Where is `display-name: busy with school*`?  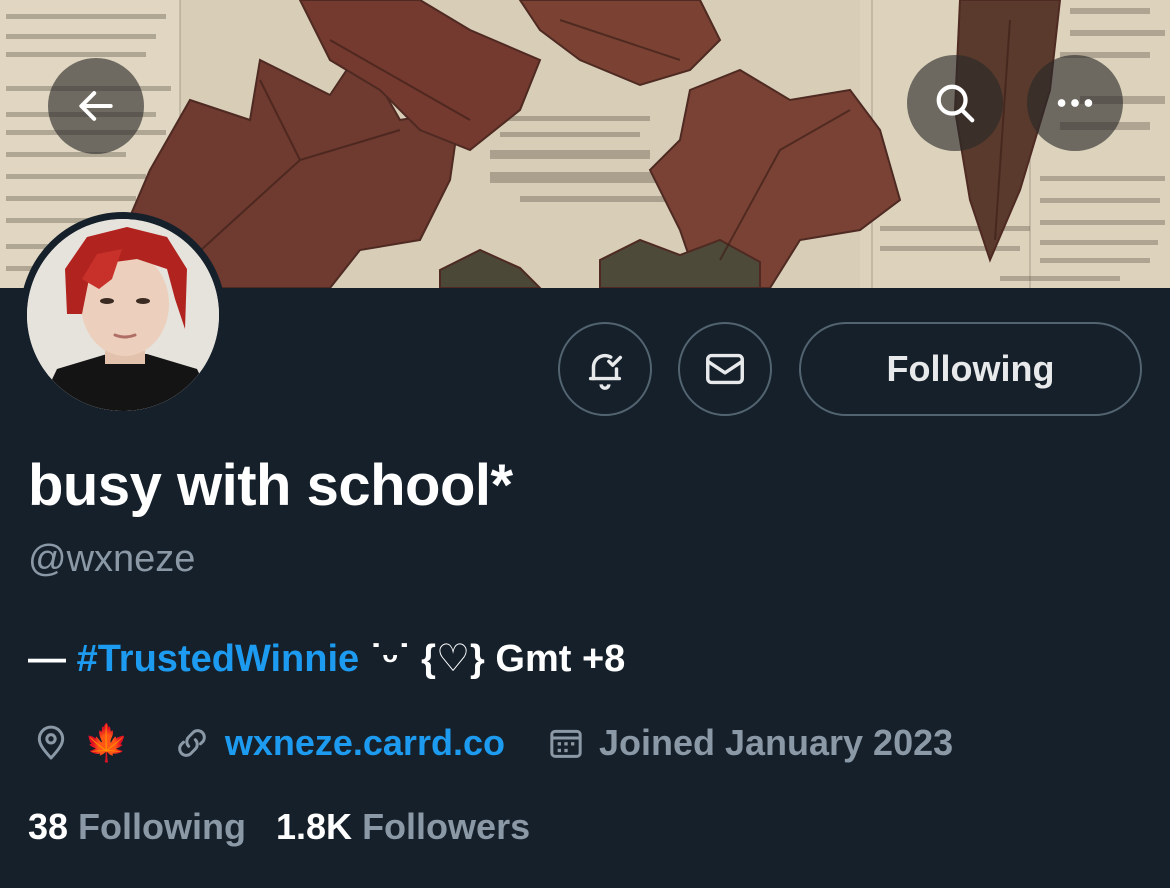 display-name: busy with school* is located at coordinates (270, 485).